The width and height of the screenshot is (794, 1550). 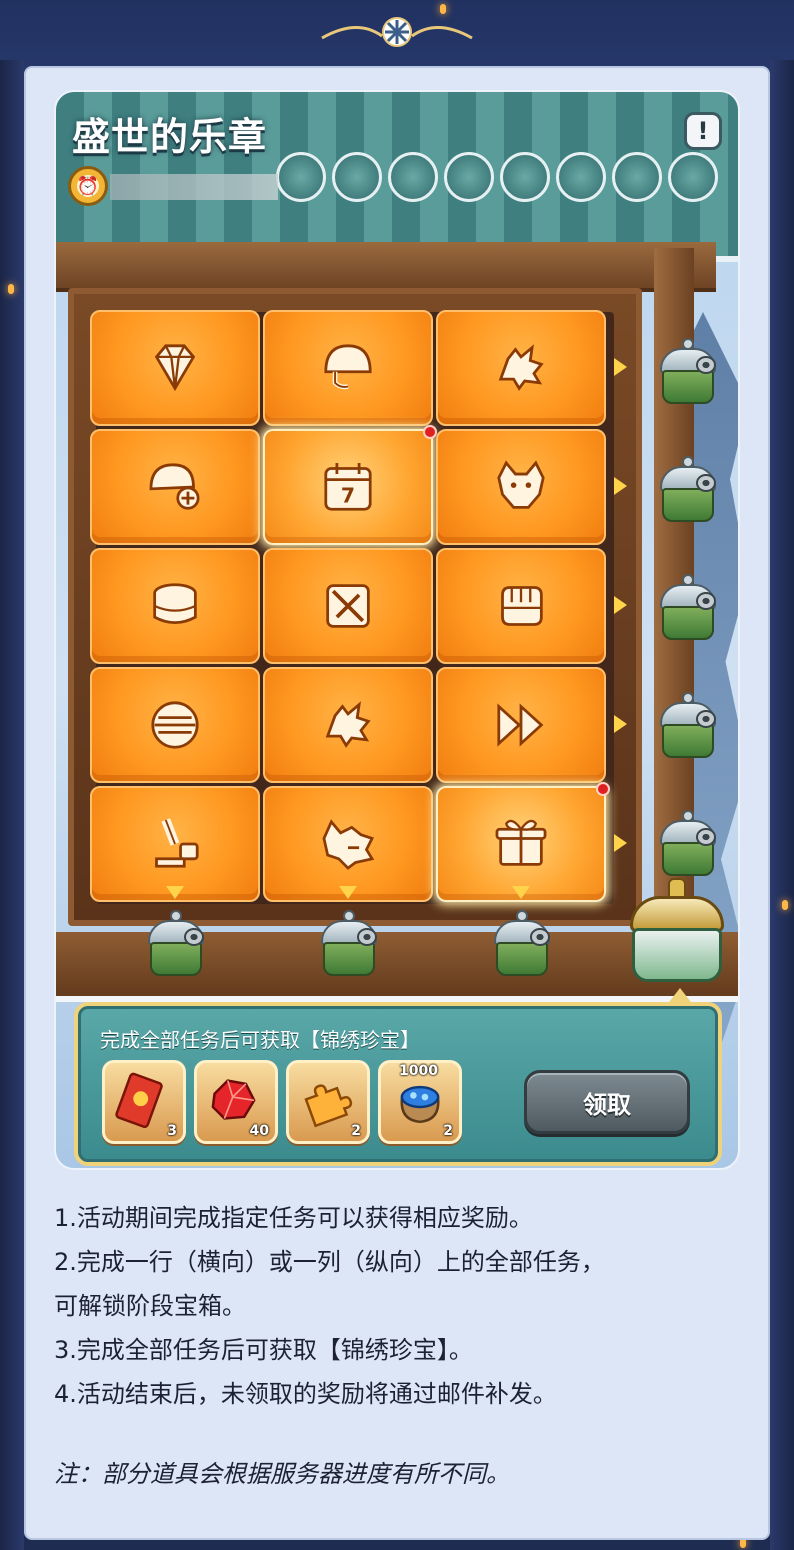 What do you see at coordinates (420, 1102) in the screenshot?
I see `reward-item: 1000 2` at bounding box center [420, 1102].